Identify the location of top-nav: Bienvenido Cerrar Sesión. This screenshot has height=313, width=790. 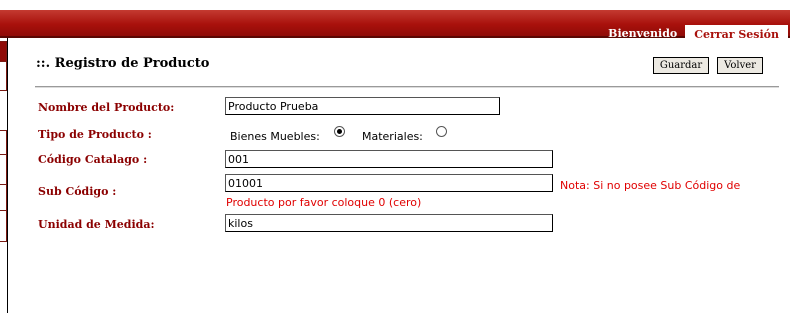
(694, 34).